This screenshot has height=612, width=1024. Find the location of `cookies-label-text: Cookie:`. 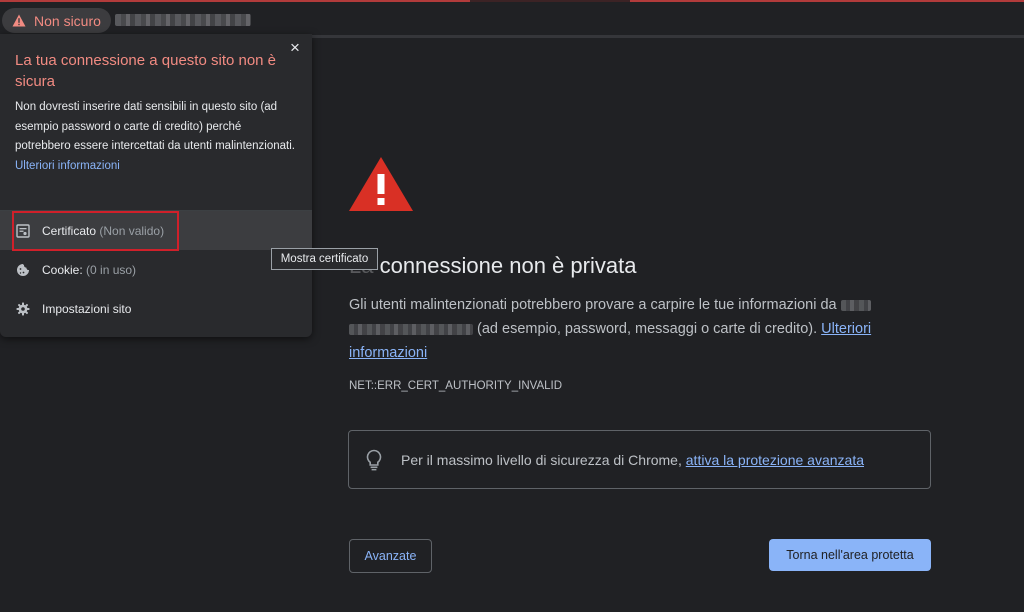

cookies-label-text: Cookie: is located at coordinates (62, 269).